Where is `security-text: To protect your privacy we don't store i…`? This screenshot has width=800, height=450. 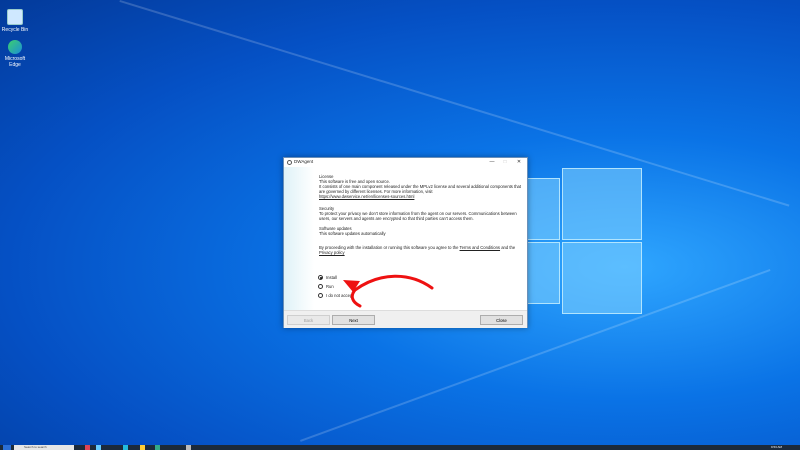
security-text: To protect your privacy we don't store i… is located at coordinates (418, 216).